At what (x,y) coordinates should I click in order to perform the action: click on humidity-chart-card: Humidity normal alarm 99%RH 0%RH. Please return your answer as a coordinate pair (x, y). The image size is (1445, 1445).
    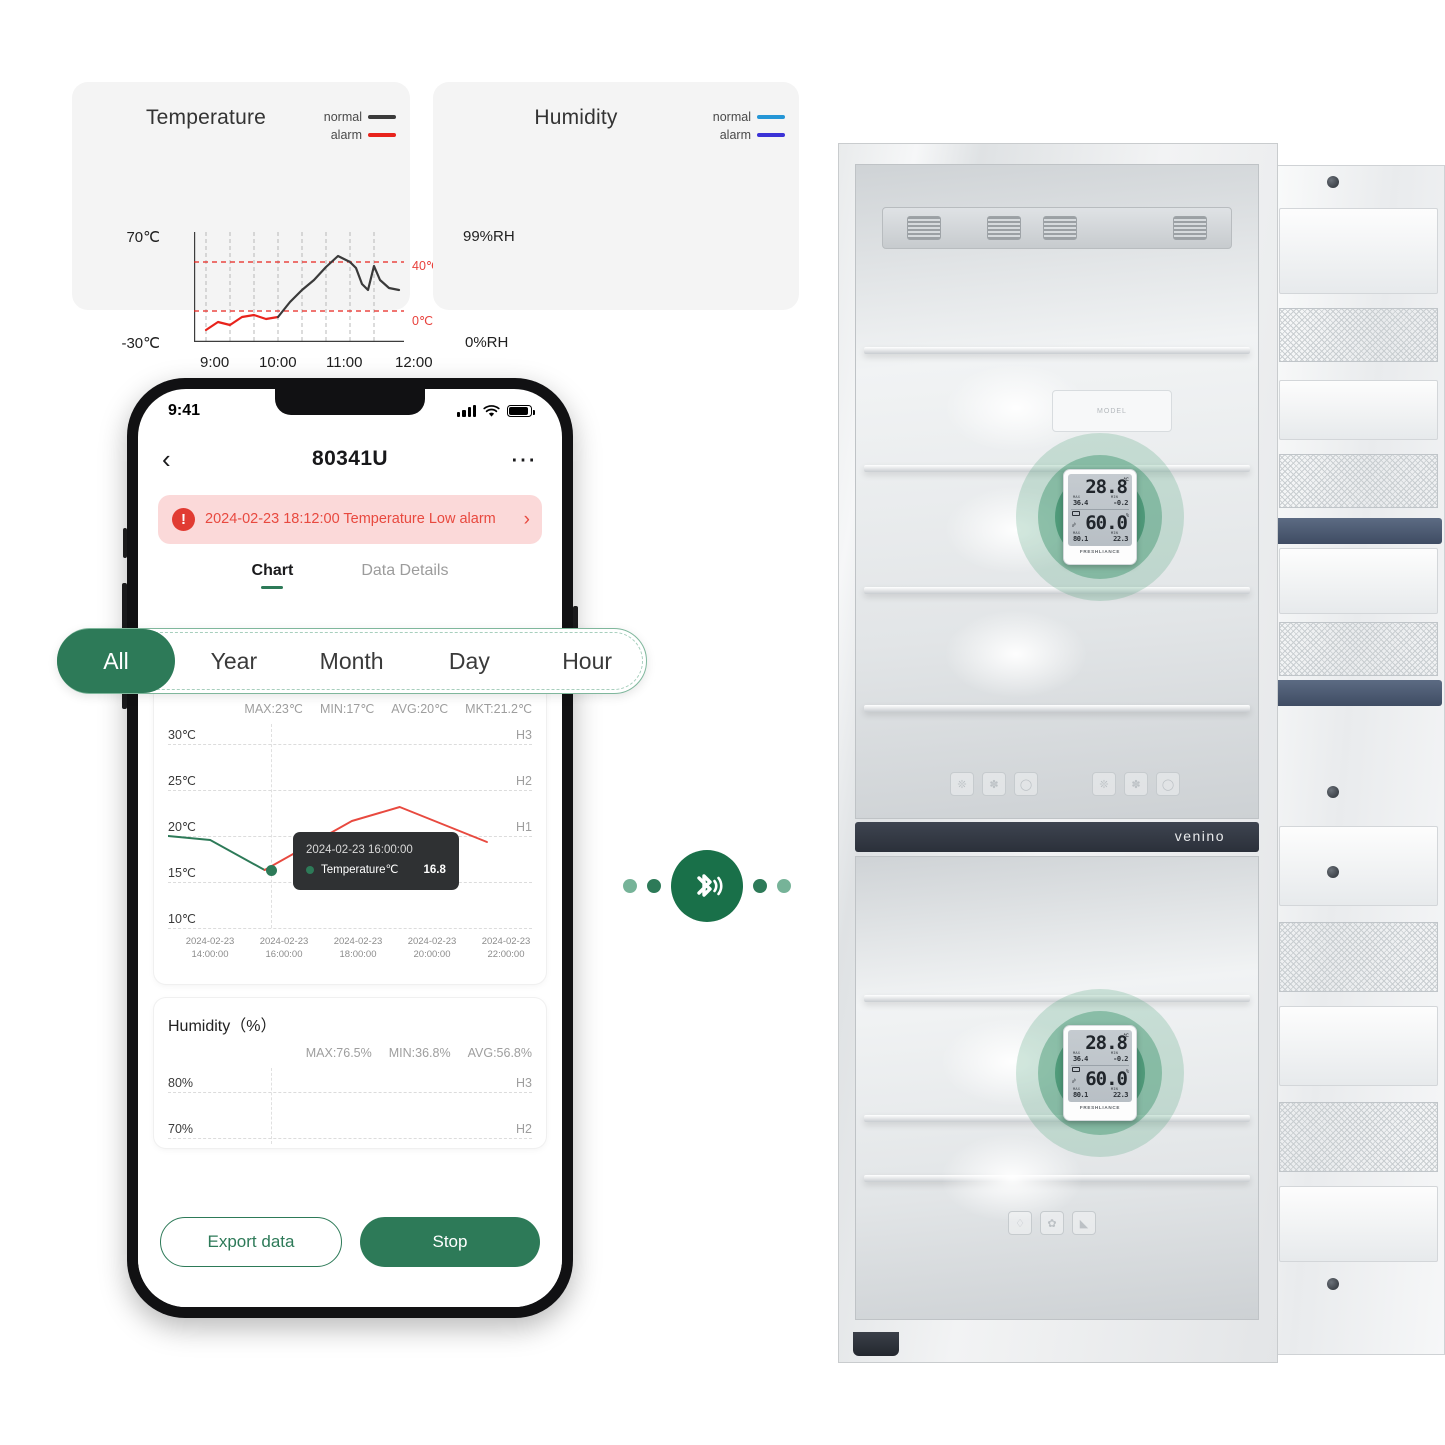
    Looking at the image, I should click on (821, 226).